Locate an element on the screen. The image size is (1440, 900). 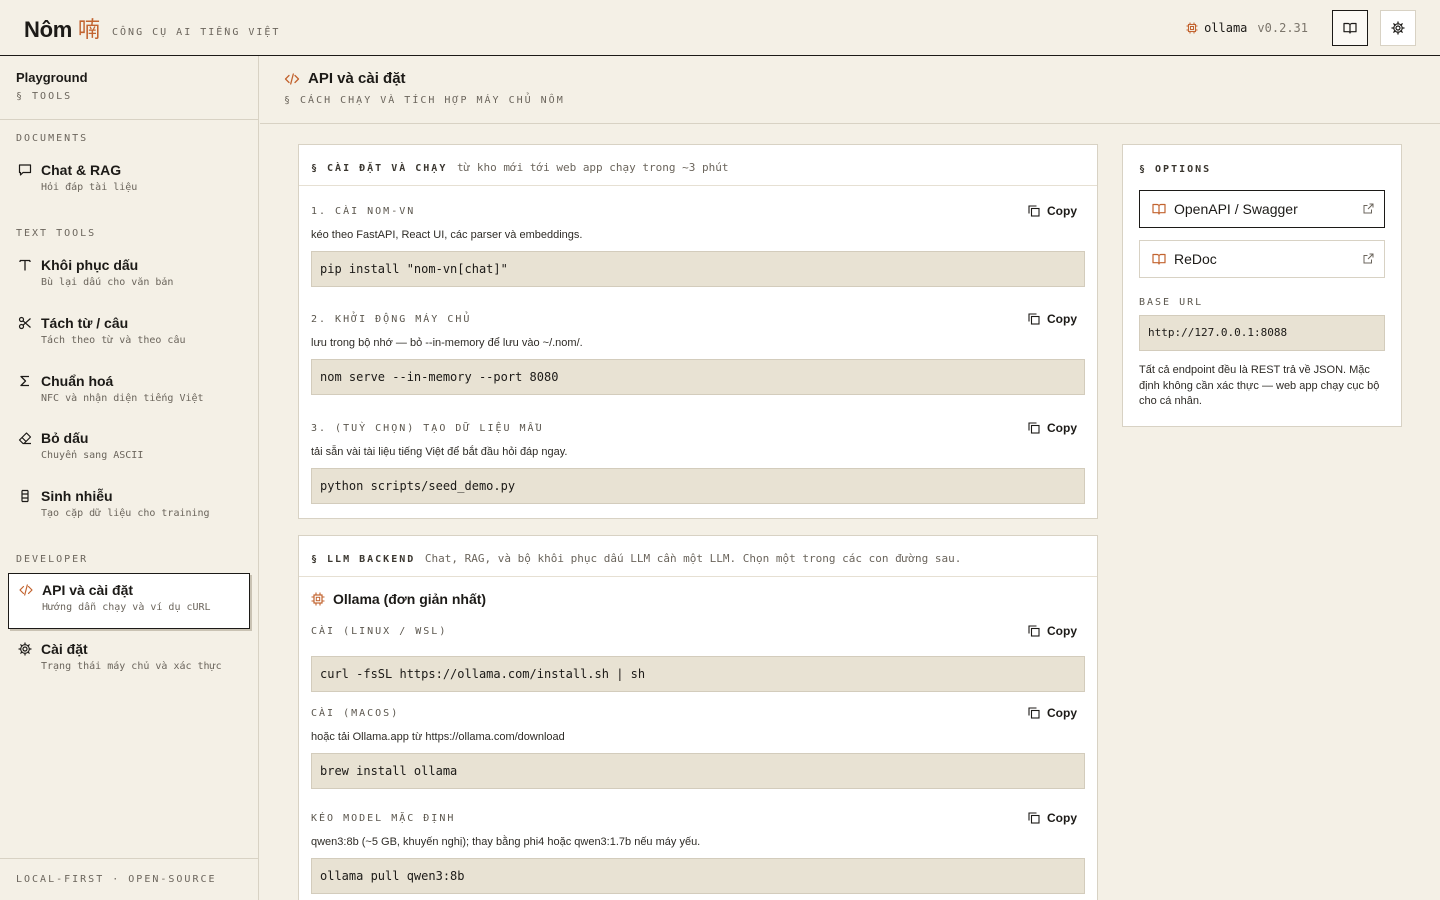
sidebar-item-noise: Sinh nhiễu Tạo cặp dữ liệu cho training is located at coordinates (129, 508).